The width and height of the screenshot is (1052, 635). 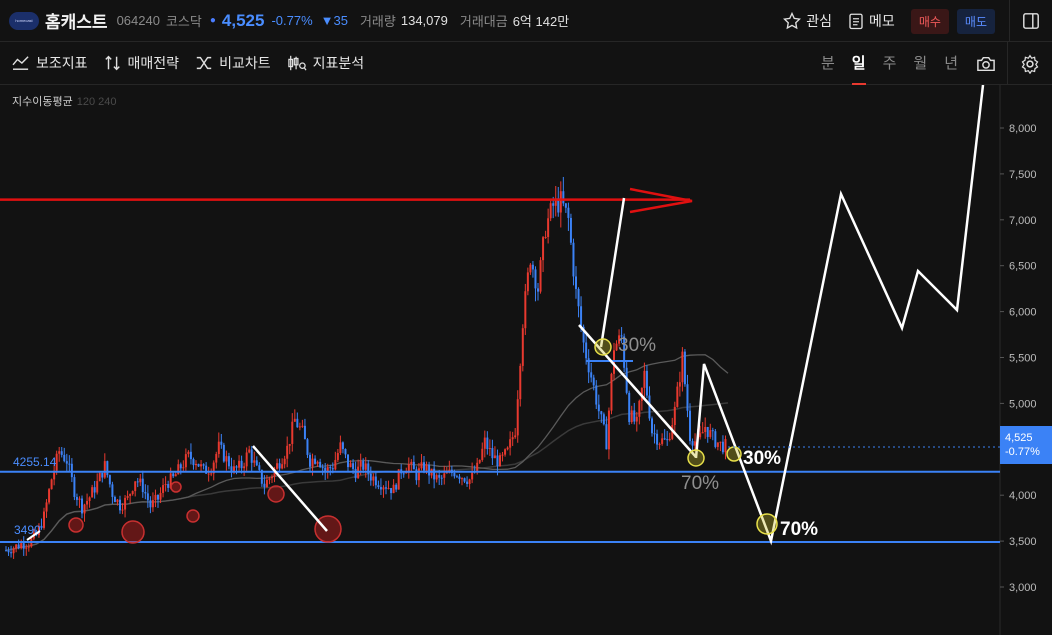 What do you see at coordinates (1022, 452) in the screenshot?
I see `price-tag-change: -0.77%` at bounding box center [1022, 452].